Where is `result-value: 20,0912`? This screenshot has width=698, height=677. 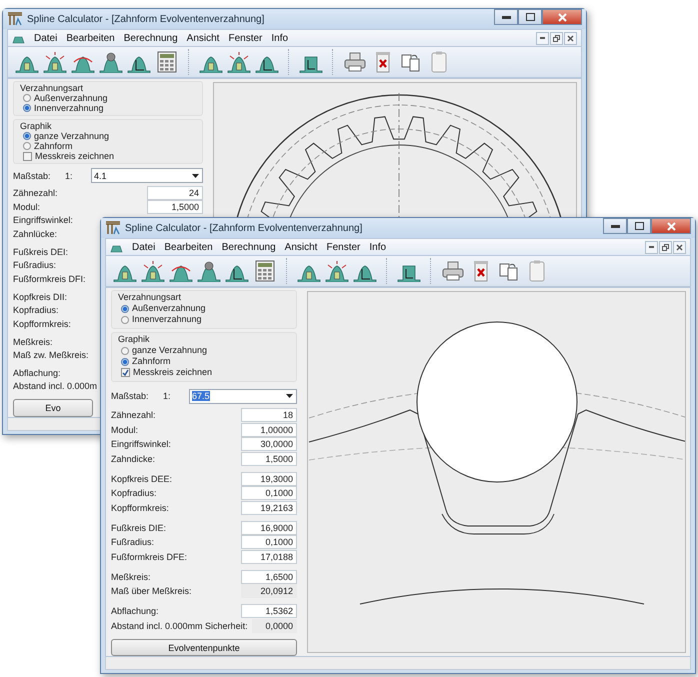 result-value: 20,0912 is located at coordinates (269, 591).